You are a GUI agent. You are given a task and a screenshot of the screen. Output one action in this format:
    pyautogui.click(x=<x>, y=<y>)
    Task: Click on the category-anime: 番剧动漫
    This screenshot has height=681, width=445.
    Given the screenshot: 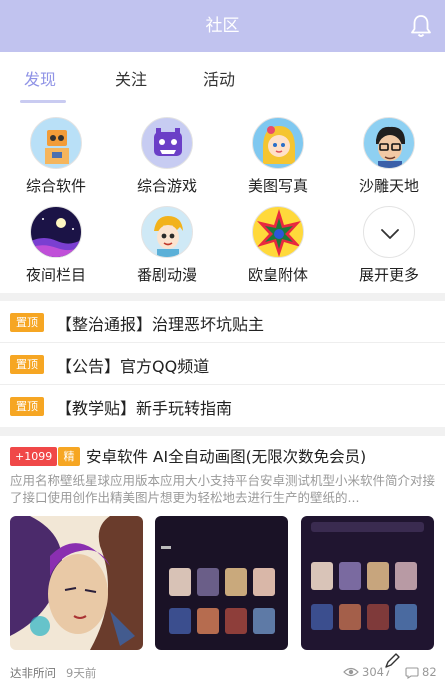 What is the action you would take?
    pyautogui.click(x=167, y=245)
    